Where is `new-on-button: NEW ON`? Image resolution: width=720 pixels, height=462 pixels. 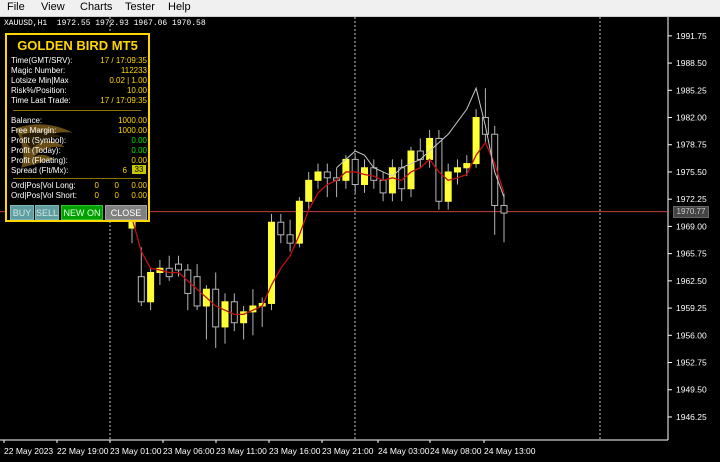
new-on-button: NEW ON is located at coordinates (82, 212).